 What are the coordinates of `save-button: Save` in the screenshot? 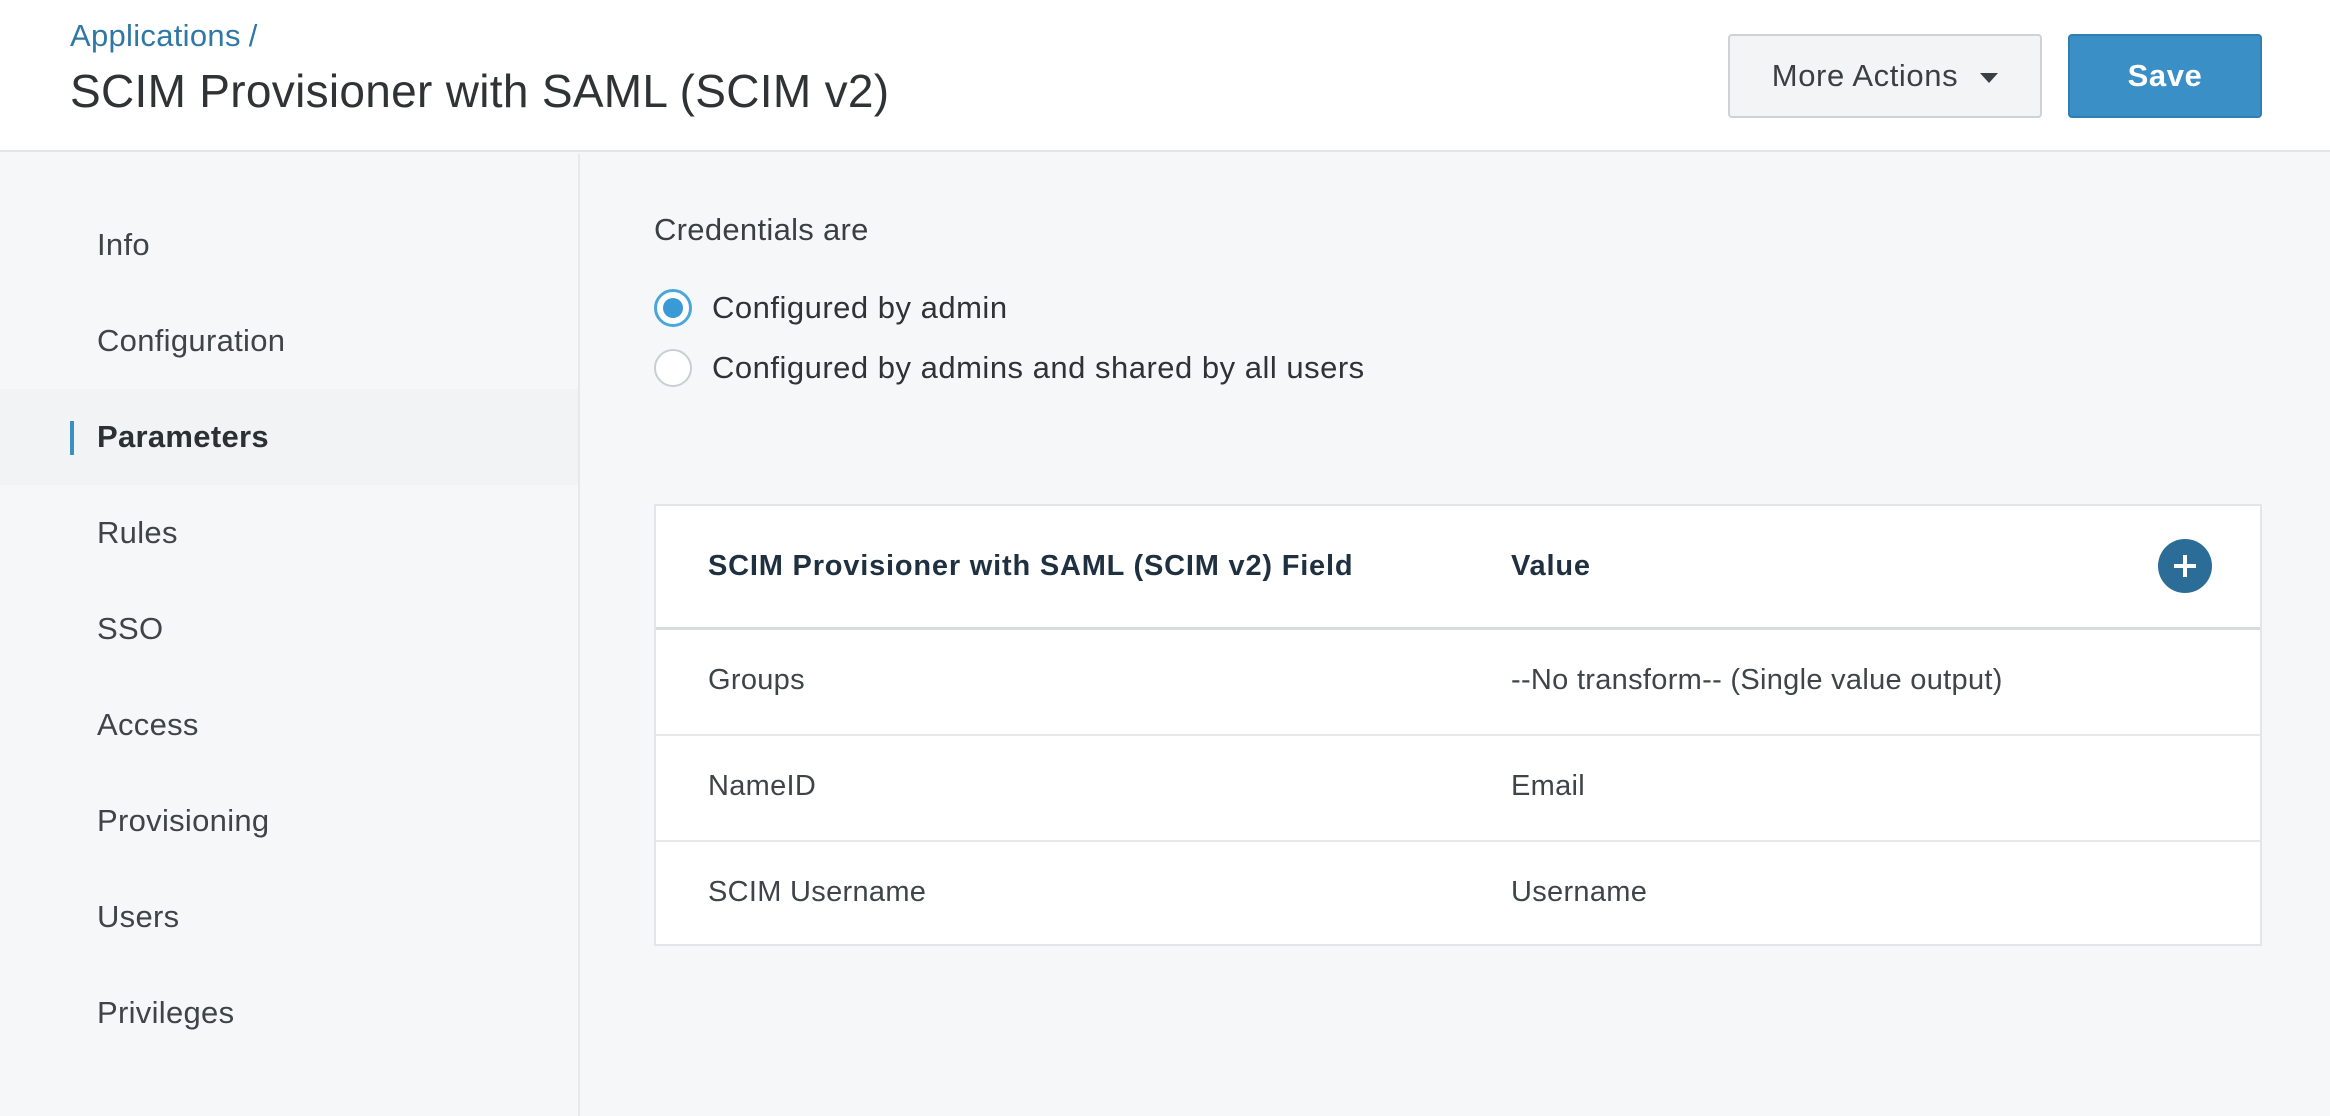 It's located at (2165, 76).